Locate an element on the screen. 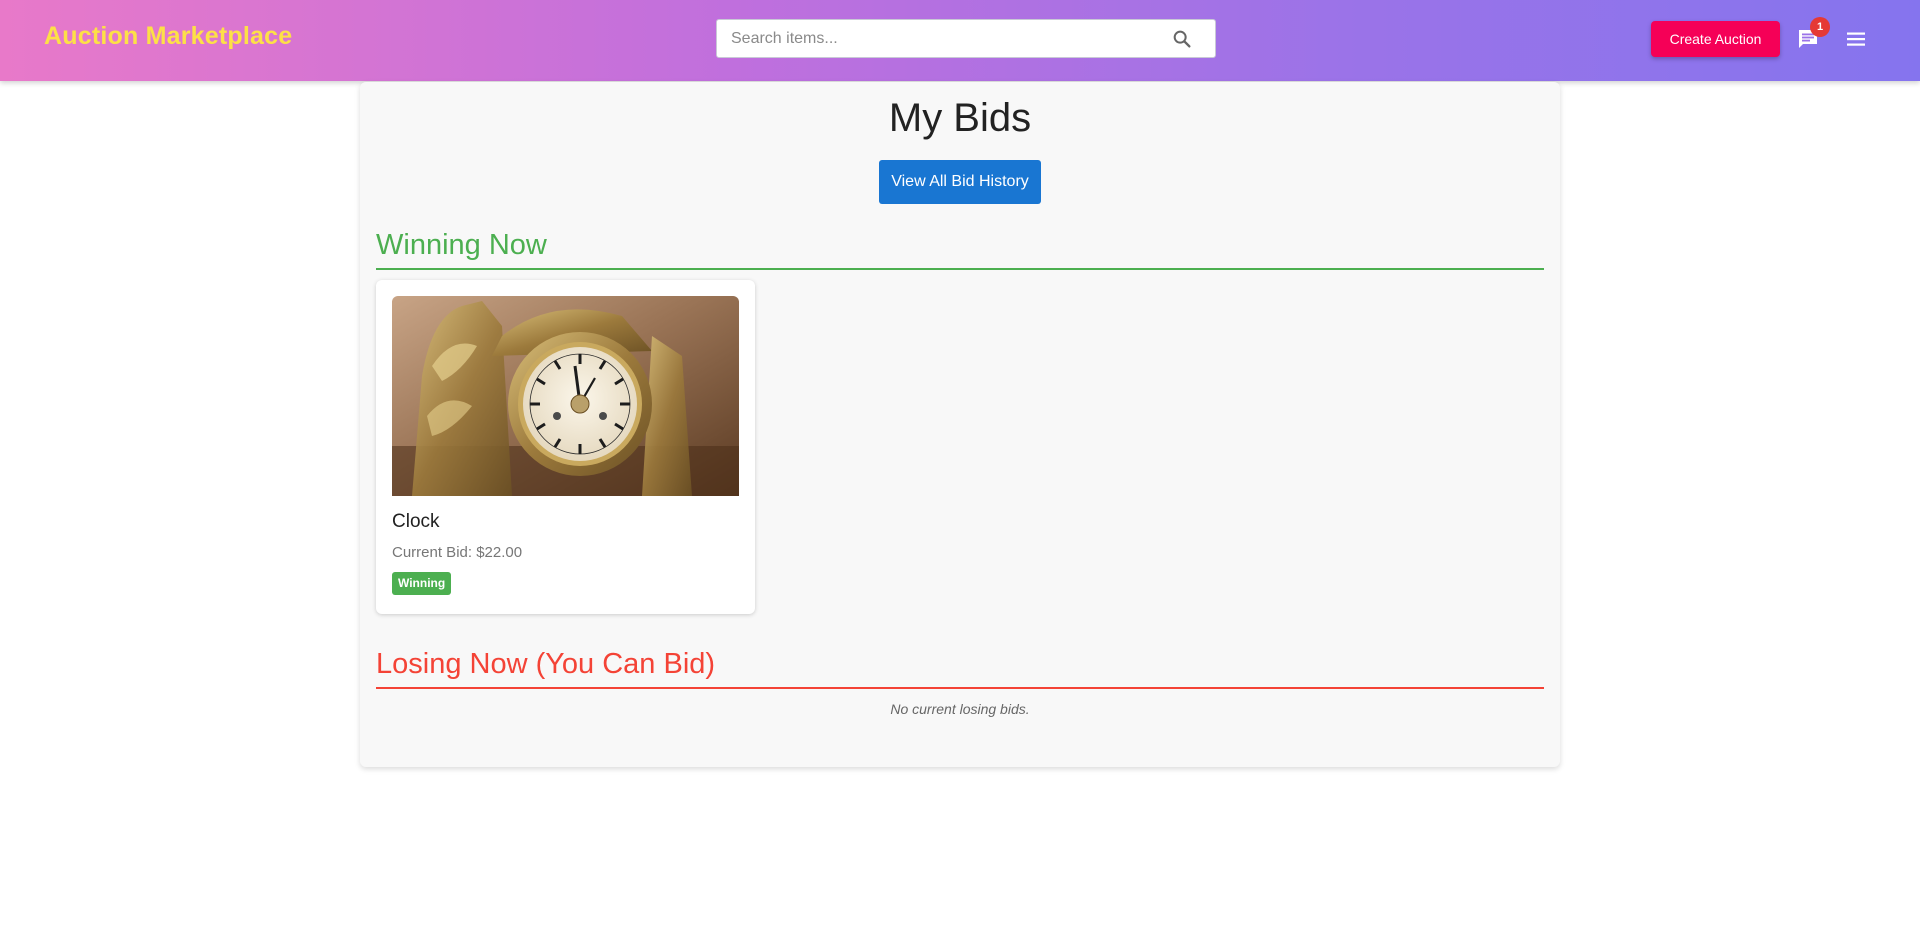  search-icon is located at coordinates (1182, 39).